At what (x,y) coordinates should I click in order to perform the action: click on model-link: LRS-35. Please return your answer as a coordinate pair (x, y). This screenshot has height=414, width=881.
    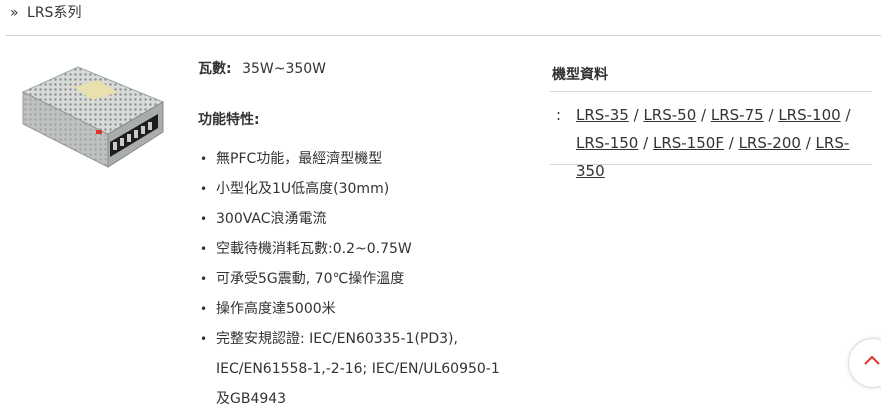
    Looking at the image, I should click on (602, 115).